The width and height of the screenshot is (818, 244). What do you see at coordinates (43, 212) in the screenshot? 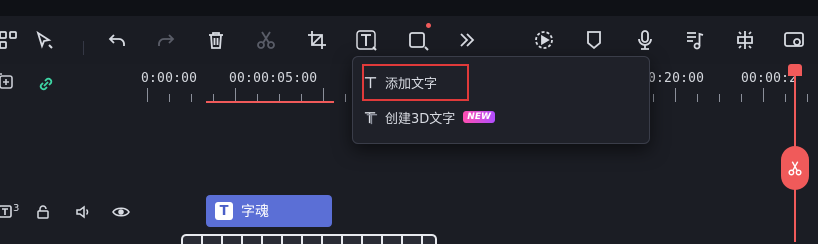
I see `lock-icon` at bounding box center [43, 212].